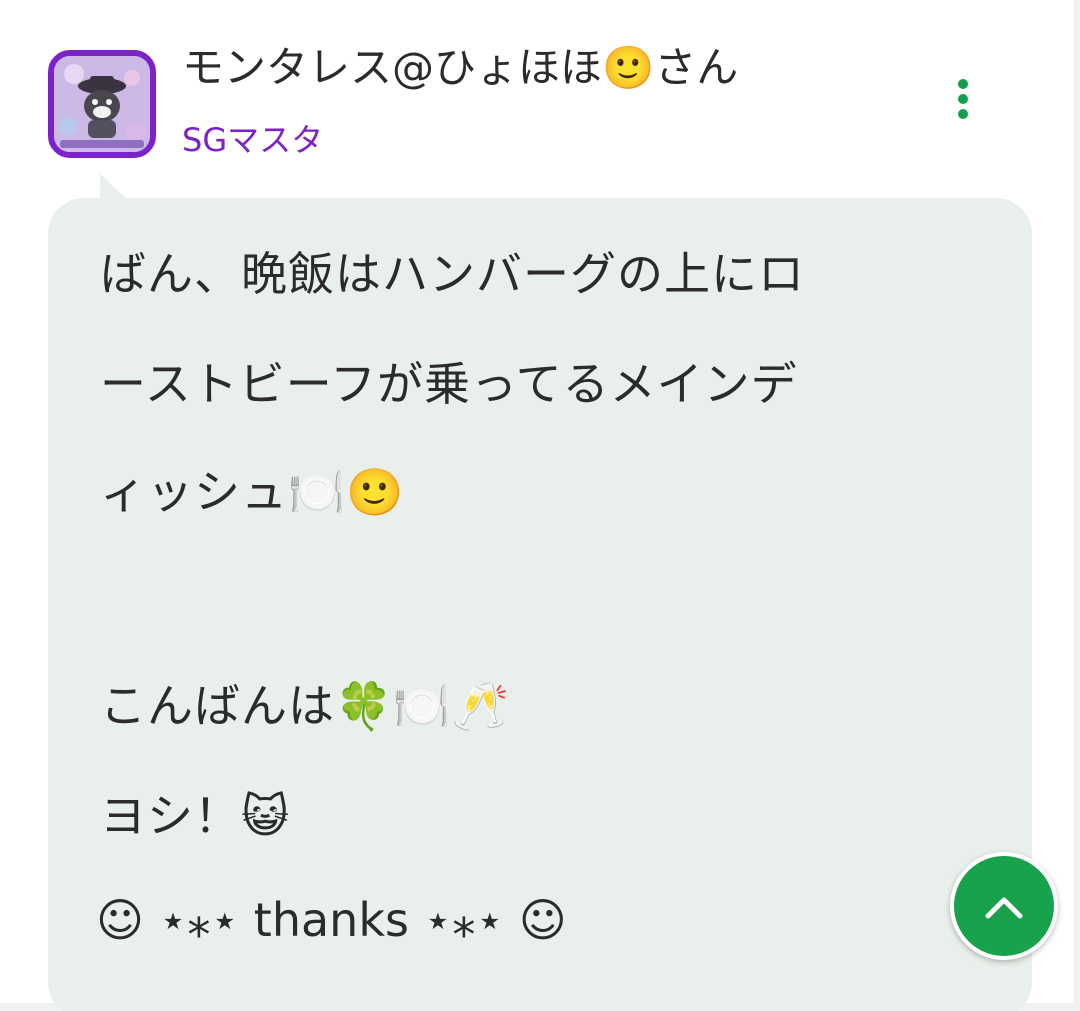  Describe the element at coordinates (460, 68) in the screenshot. I see `user-name: モンタレス@ひょほほ🙂さん` at that location.